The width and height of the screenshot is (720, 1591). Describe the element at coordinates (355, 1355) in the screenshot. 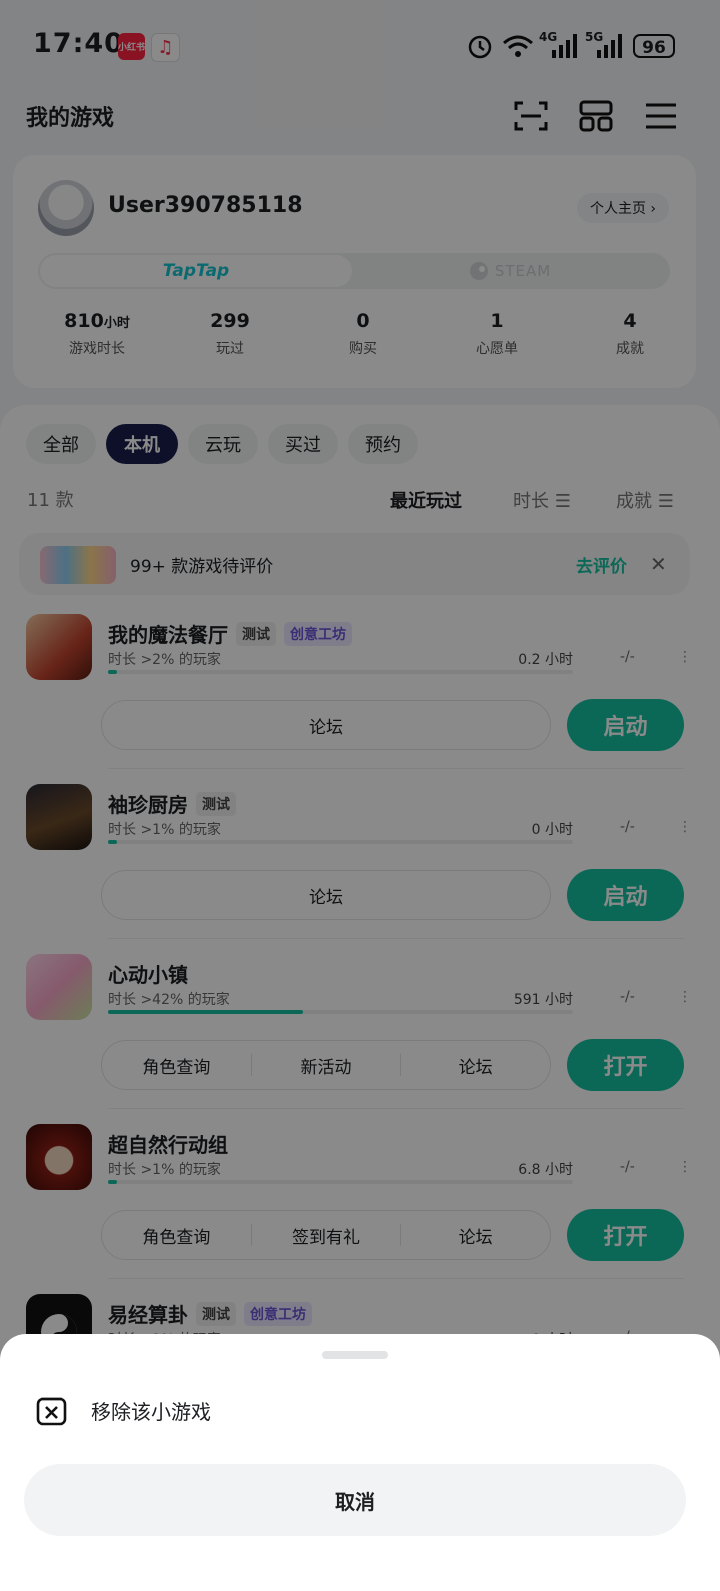

I see `sheet-drag-handle` at that location.